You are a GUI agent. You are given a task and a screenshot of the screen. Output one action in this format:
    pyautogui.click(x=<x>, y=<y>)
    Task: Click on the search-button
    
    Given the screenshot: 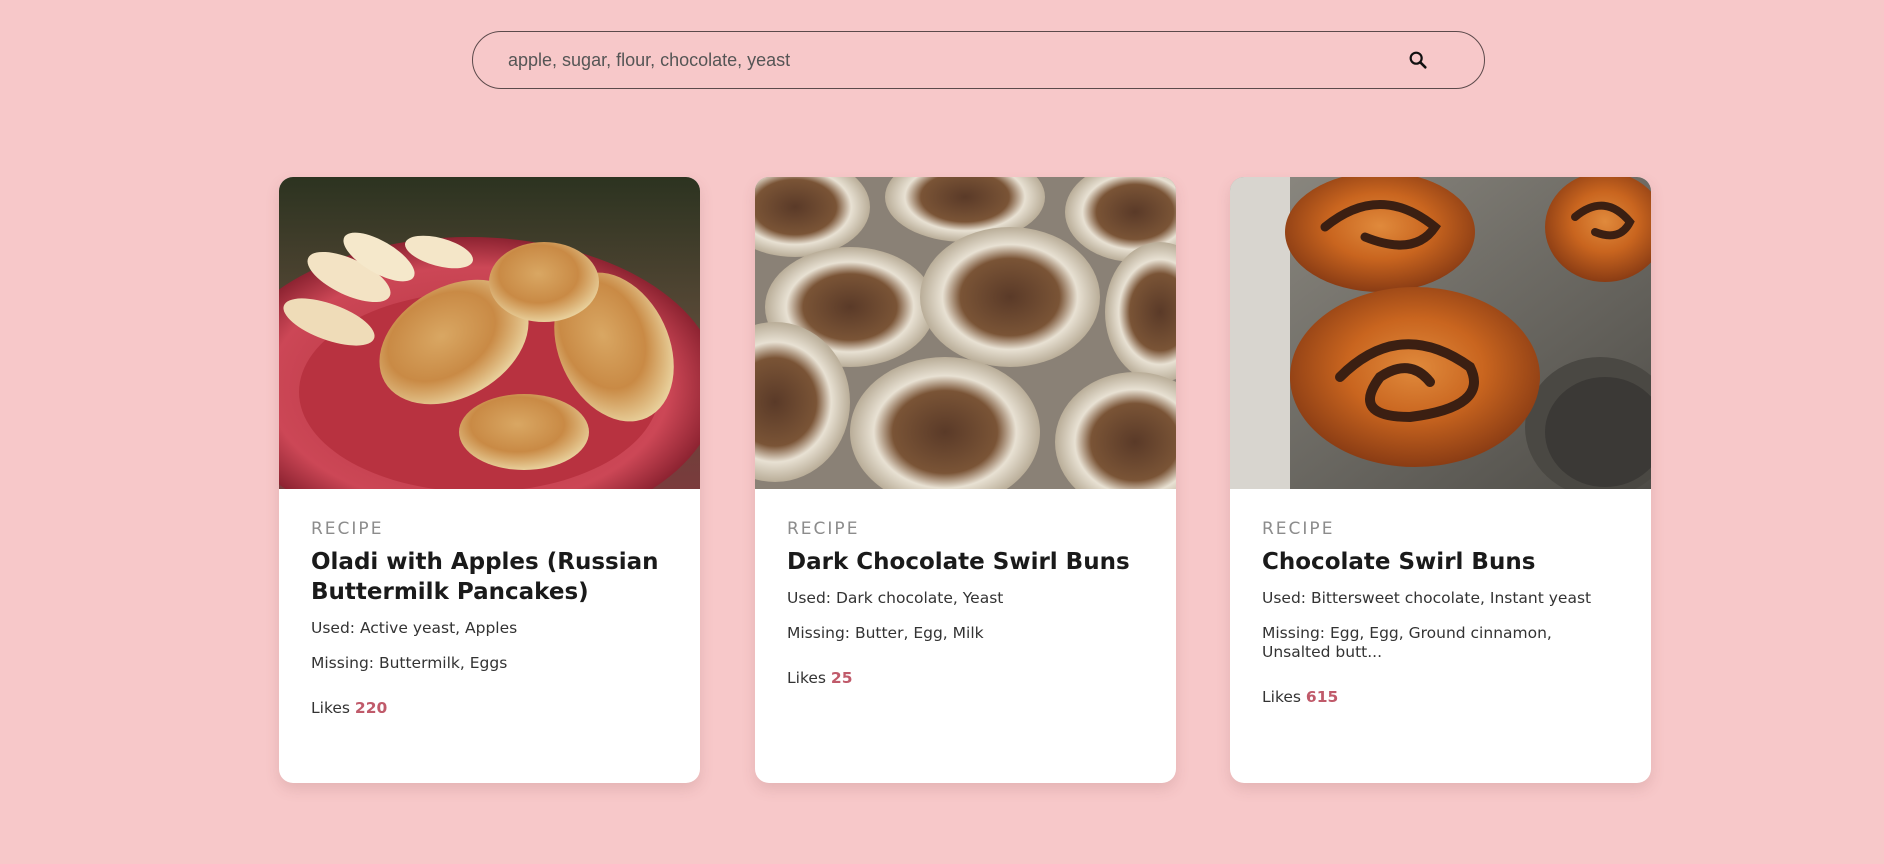 What is the action you would take?
    pyautogui.click(x=1418, y=60)
    